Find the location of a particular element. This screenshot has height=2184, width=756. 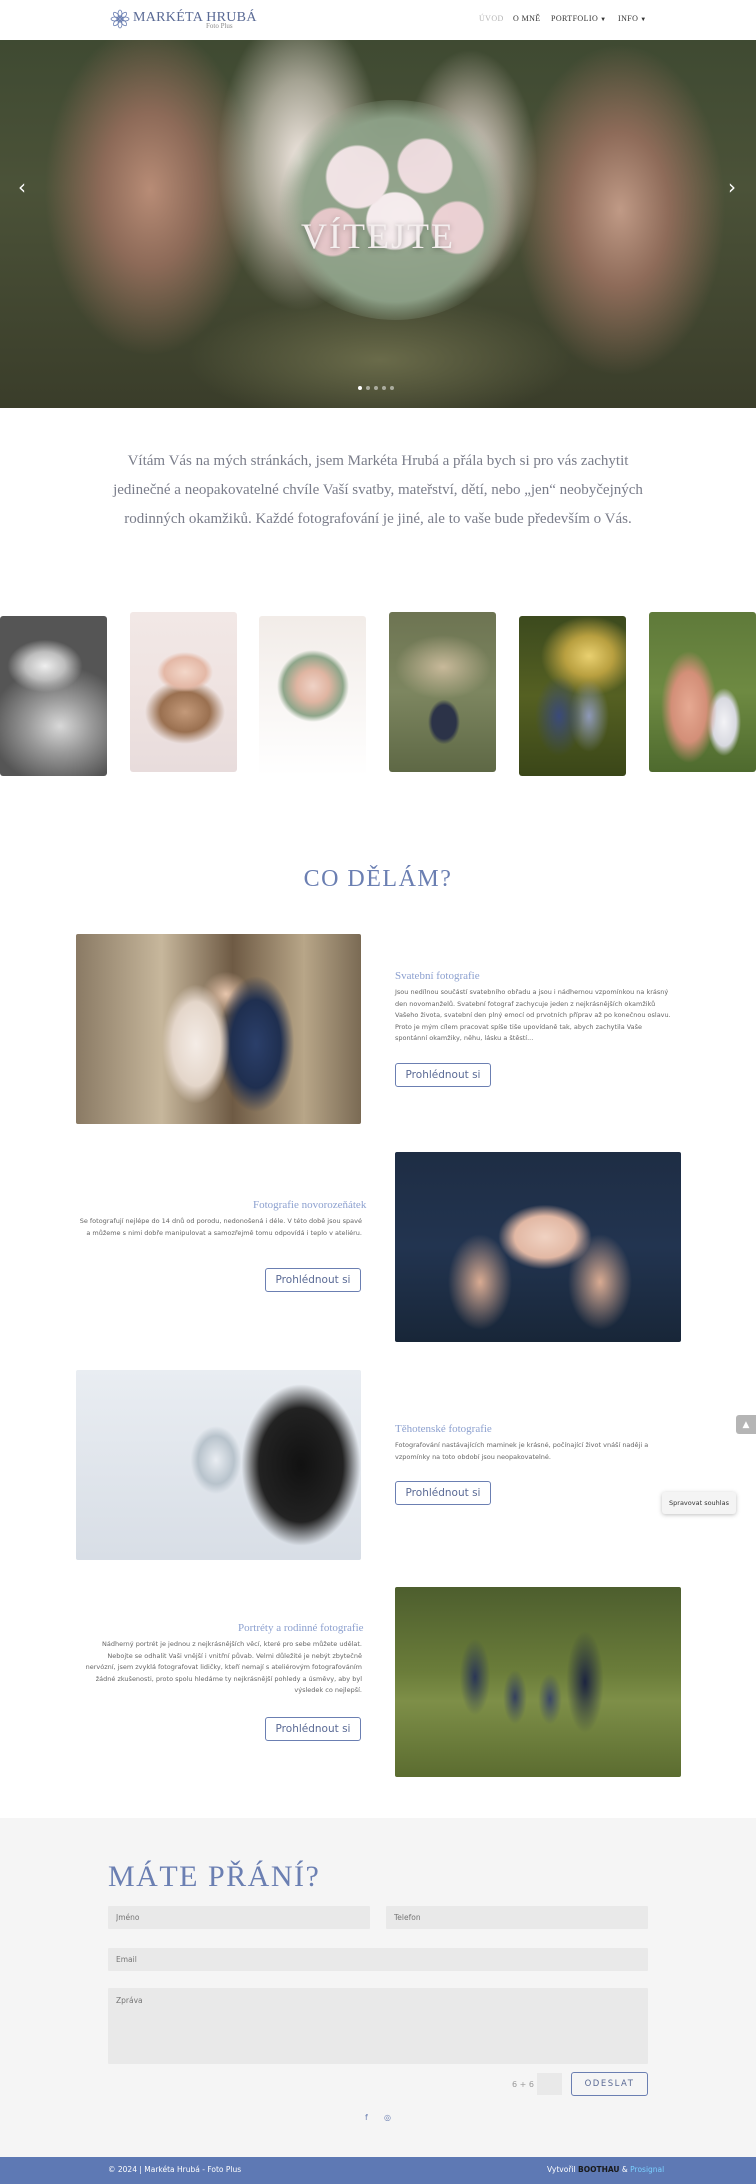

credits-prefix: Vytvořil is located at coordinates (562, 2169).